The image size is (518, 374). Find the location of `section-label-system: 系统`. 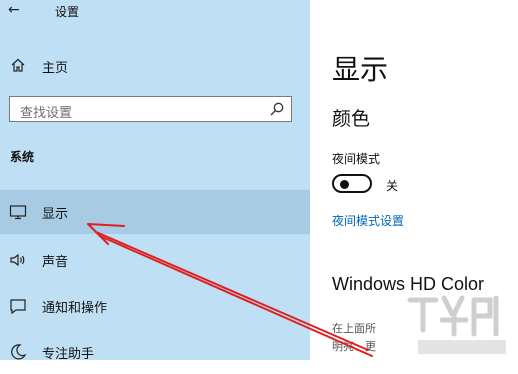

section-label-system: 系统 is located at coordinates (22, 157).